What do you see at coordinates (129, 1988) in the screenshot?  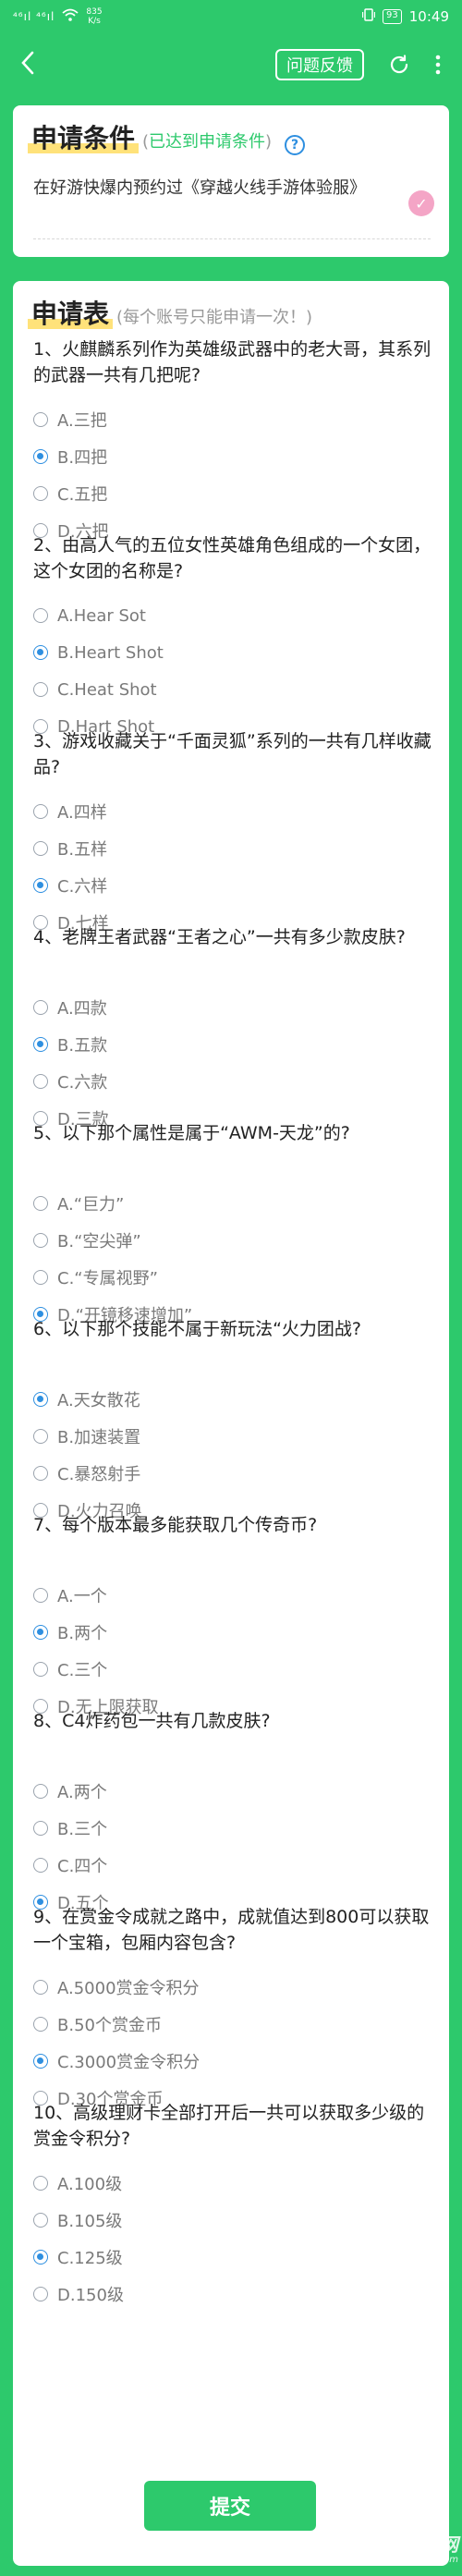 I see `option-label: A.5000赏金令积分` at bounding box center [129, 1988].